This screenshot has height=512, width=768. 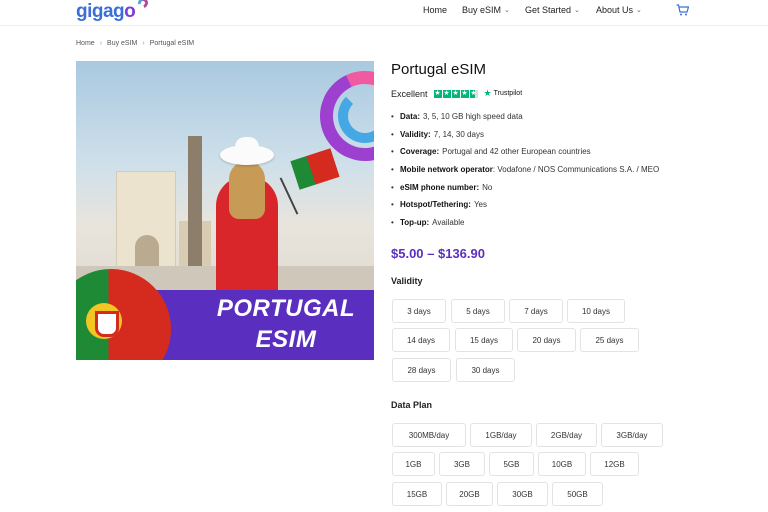 What do you see at coordinates (536, 311) in the screenshot?
I see `validity-option: 7 days` at bounding box center [536, 311].